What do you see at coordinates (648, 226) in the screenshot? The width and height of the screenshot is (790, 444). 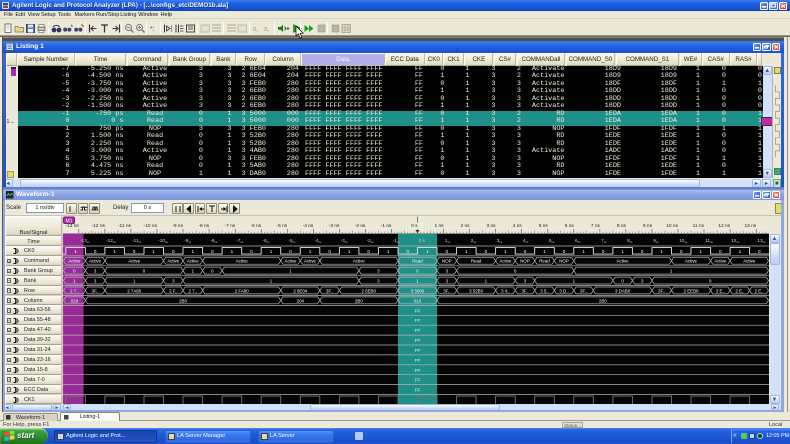 I see `svg-text: 9 ns` at bounding box center [648, 226].